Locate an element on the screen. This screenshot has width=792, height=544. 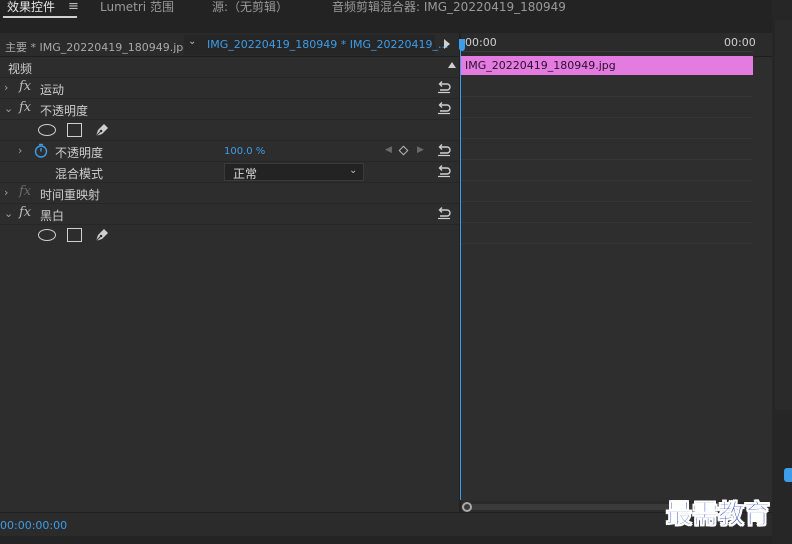
param-row-opacity: › 不透明度 100.0 % ◀ ▶ is located at coordinates (229, 151).